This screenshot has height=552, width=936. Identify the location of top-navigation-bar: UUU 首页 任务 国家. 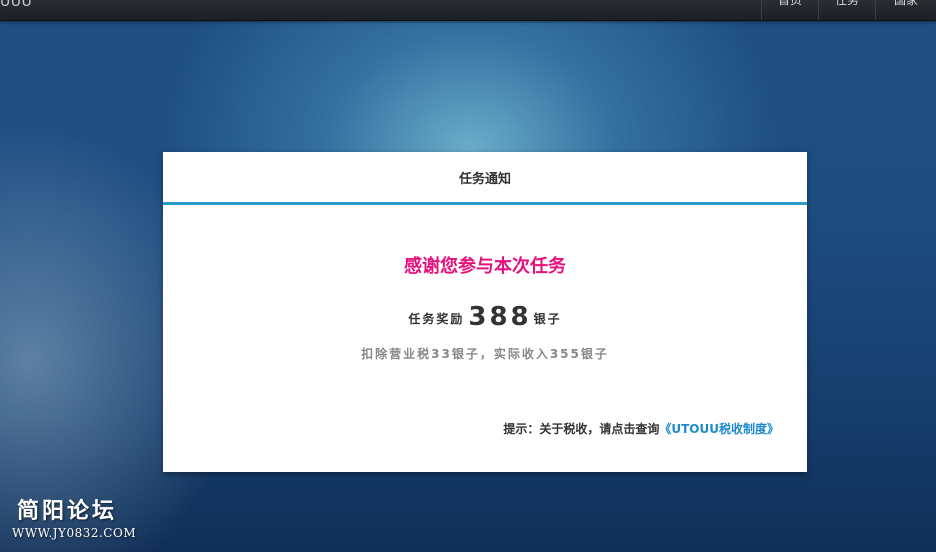
(468, 10).